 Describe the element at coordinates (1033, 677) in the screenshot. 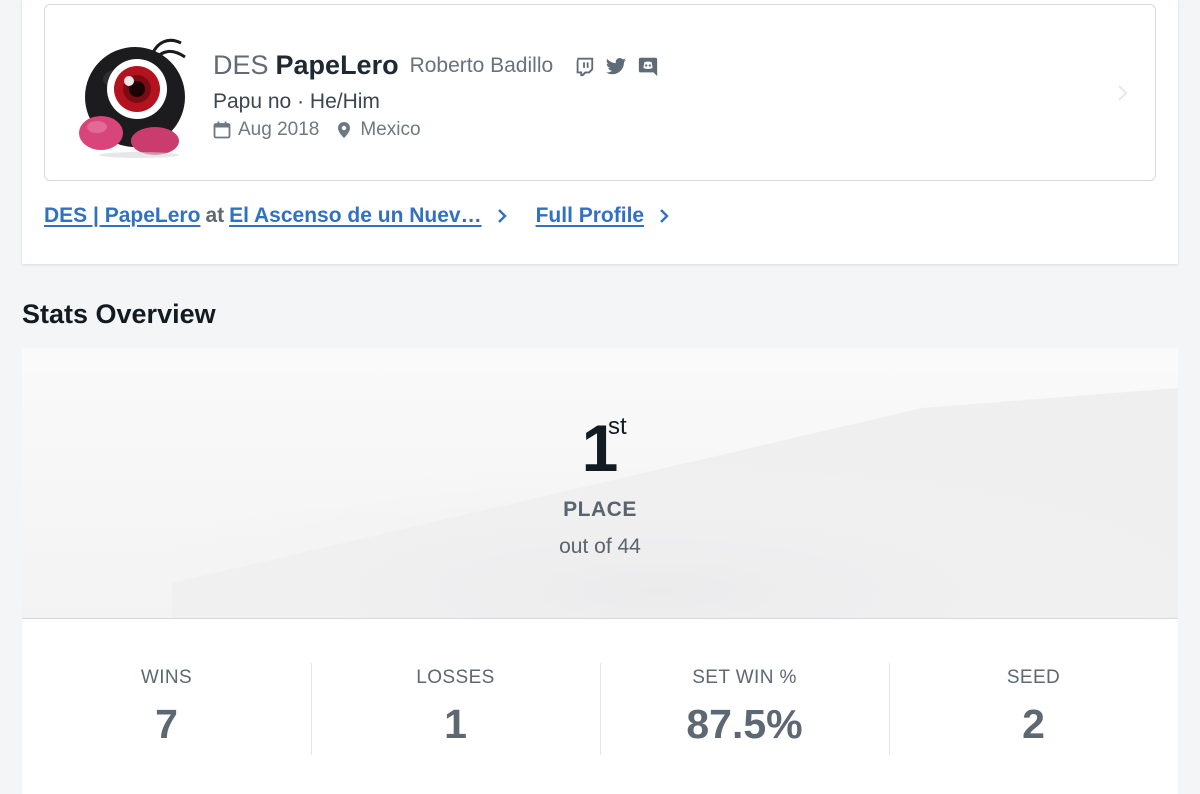

I see `stat-label: SEED` at that location.